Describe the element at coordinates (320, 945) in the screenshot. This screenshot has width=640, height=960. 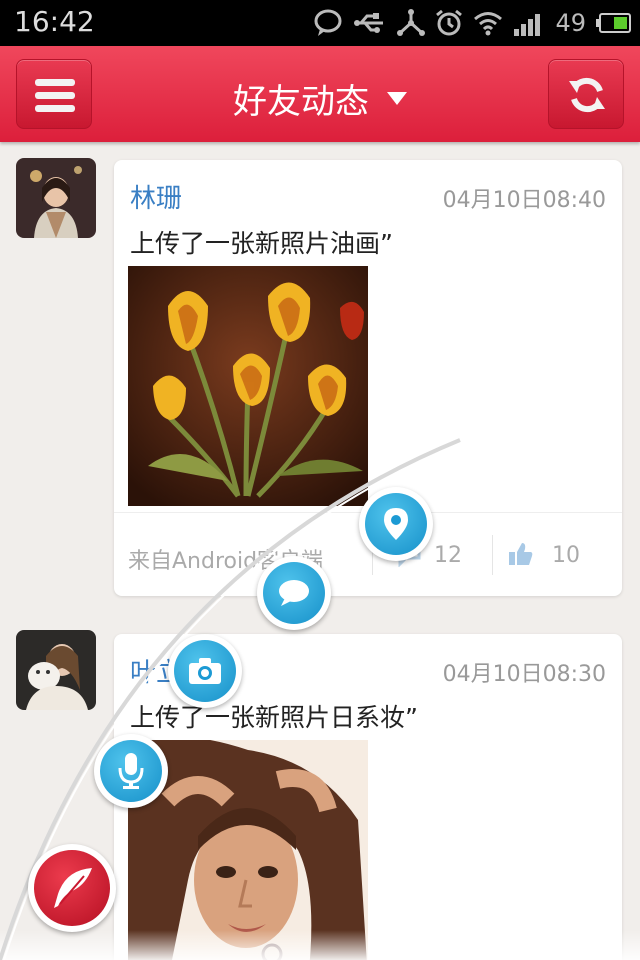
I see `bottom-fade` at that location.